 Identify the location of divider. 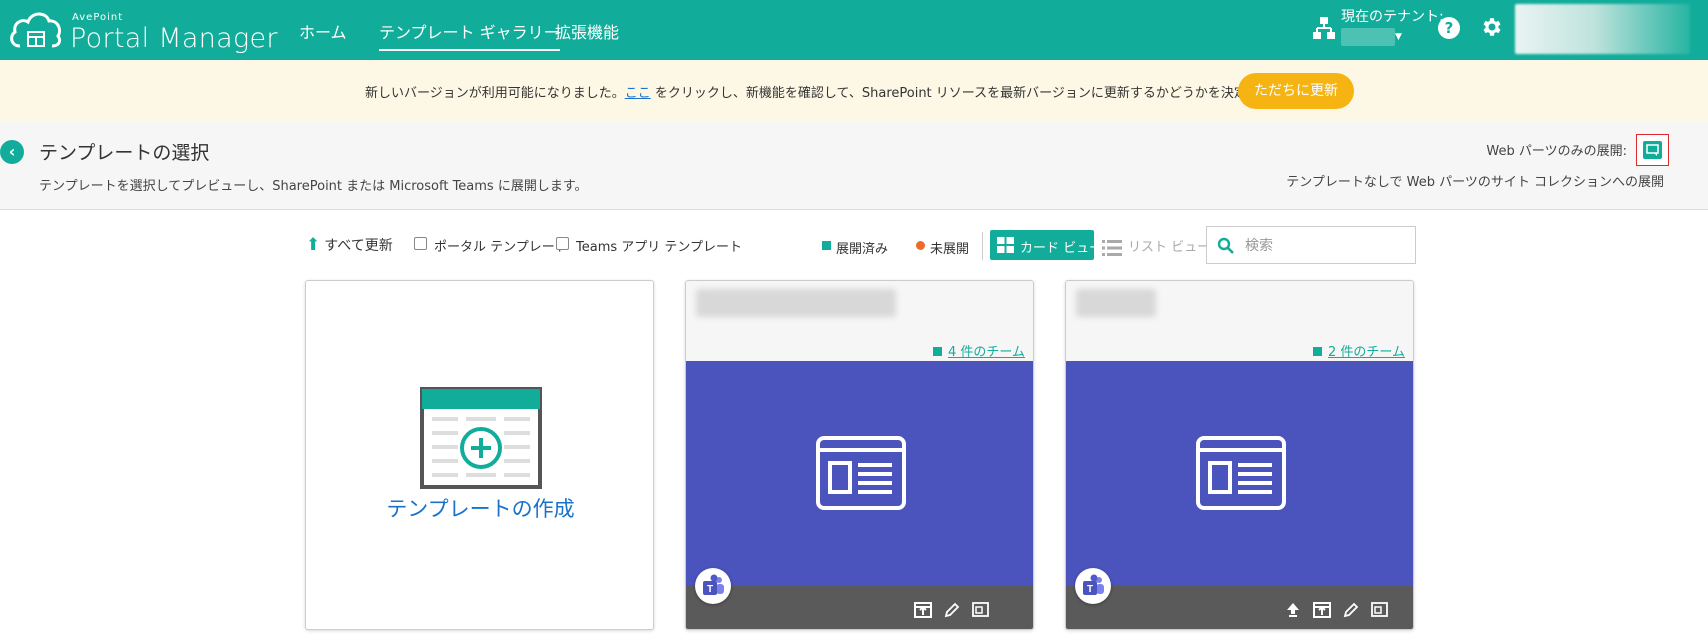
(982, 246).